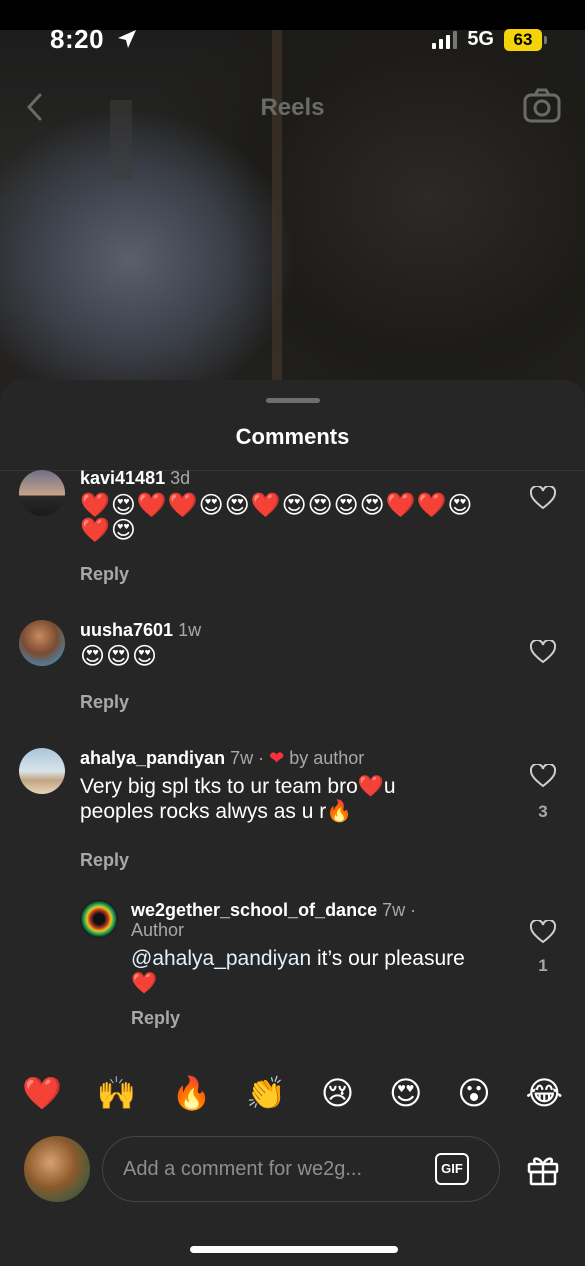 The image size is (585, 1266). What do you see at coordinates (399, 910) in the screenshot?
I see `comment-time: 7w ·` at bounding box center [399, 910].